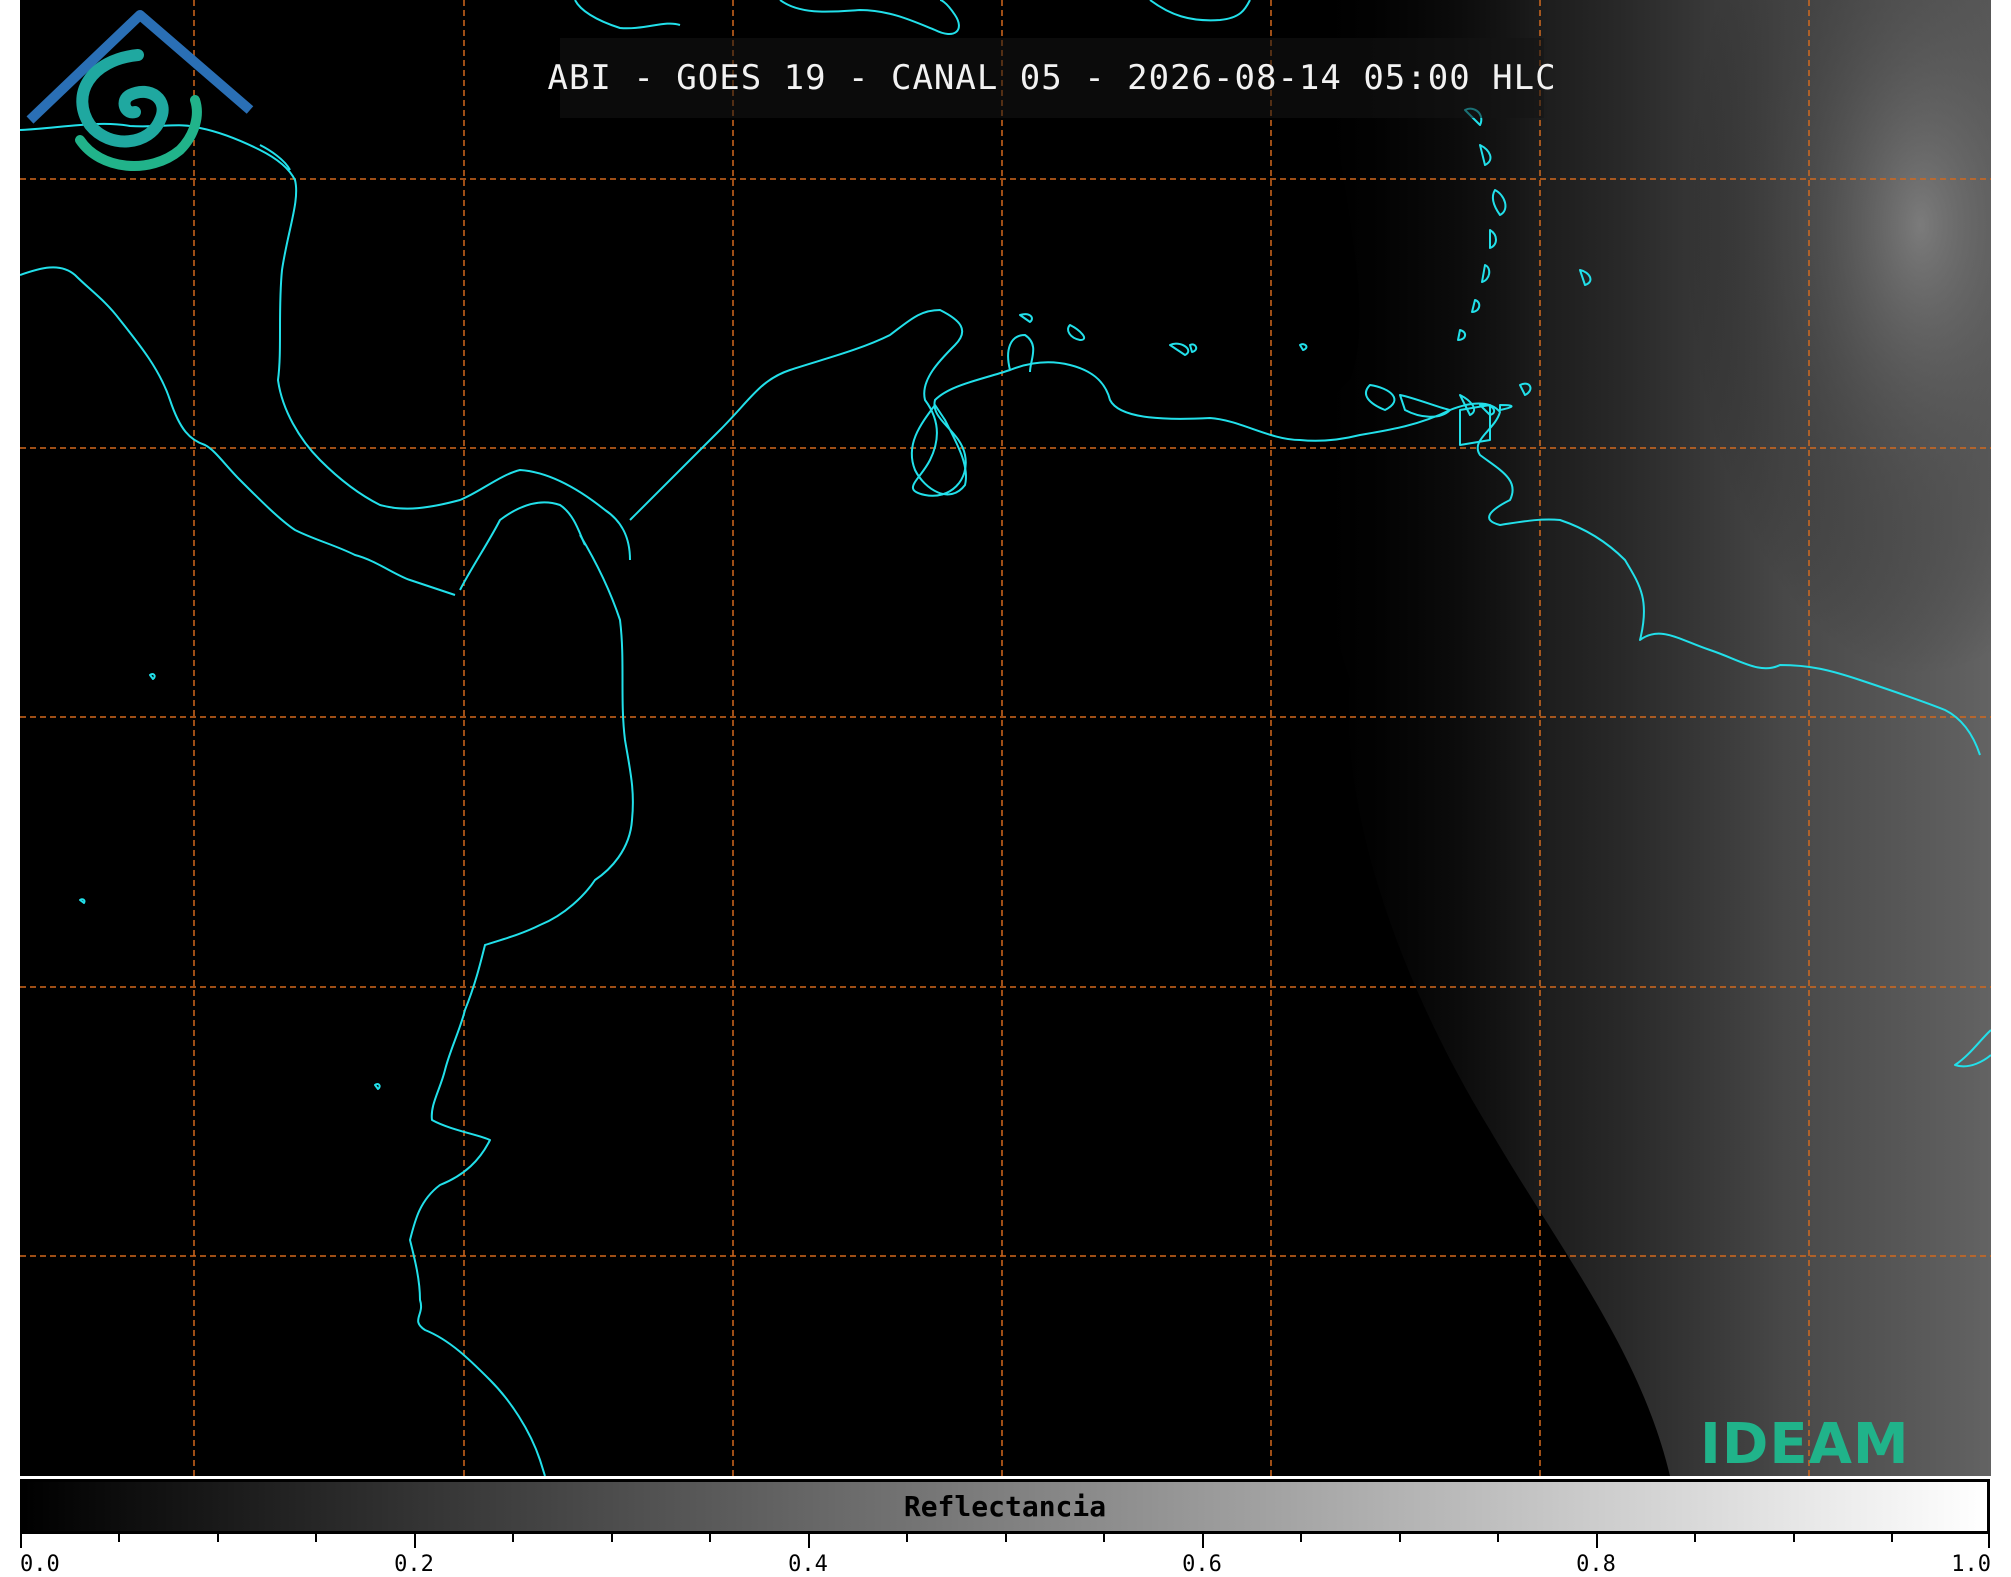  I want to click on colorbar-ticks: 0.0 0.2 0.4 0.6 0.8 1.0, so click(1005, 1555).